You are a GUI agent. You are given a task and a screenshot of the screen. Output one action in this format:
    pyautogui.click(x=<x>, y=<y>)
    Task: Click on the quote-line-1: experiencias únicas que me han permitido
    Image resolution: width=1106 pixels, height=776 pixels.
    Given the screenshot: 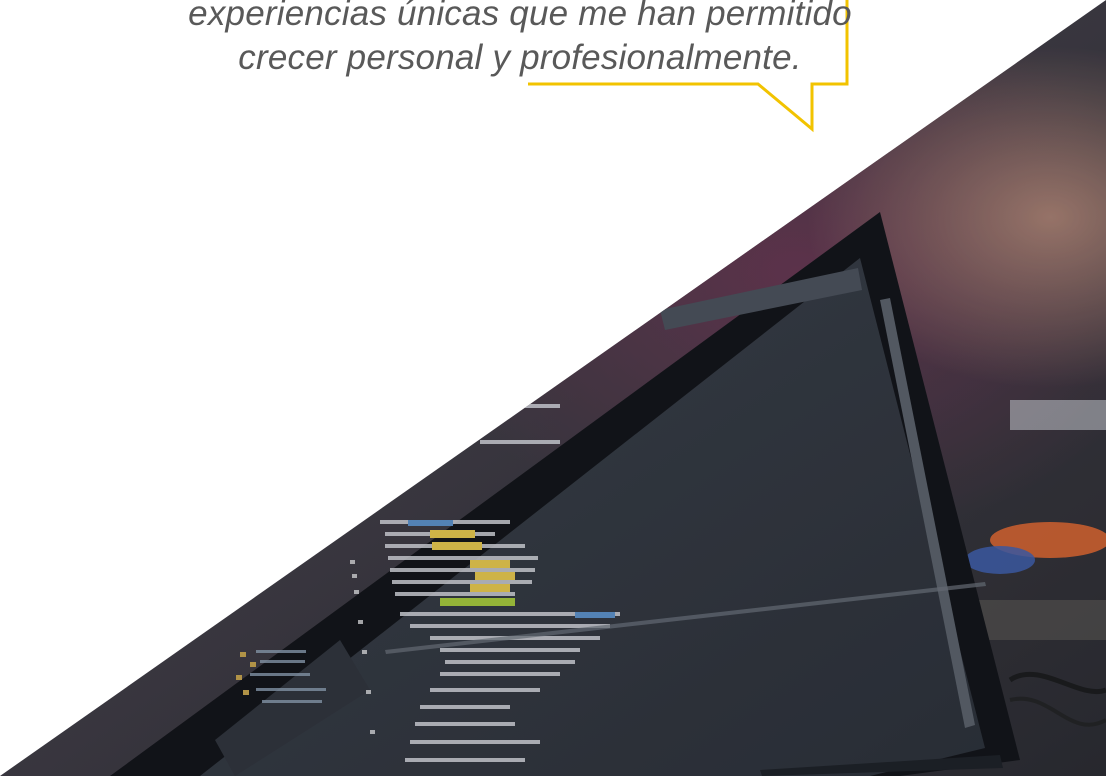 What is the action you would take?
    pyautogui.click(x=520, y=16)
    